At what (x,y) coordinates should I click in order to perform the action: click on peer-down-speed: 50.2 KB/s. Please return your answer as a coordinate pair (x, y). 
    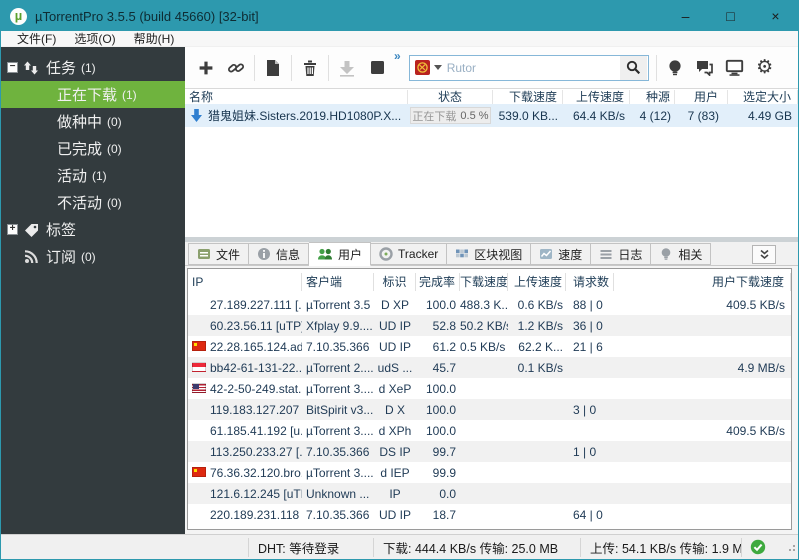
    Looking at the image, I should click on (484, 325).